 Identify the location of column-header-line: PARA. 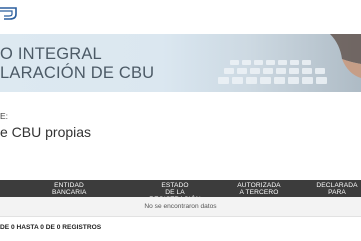
(337, 192).